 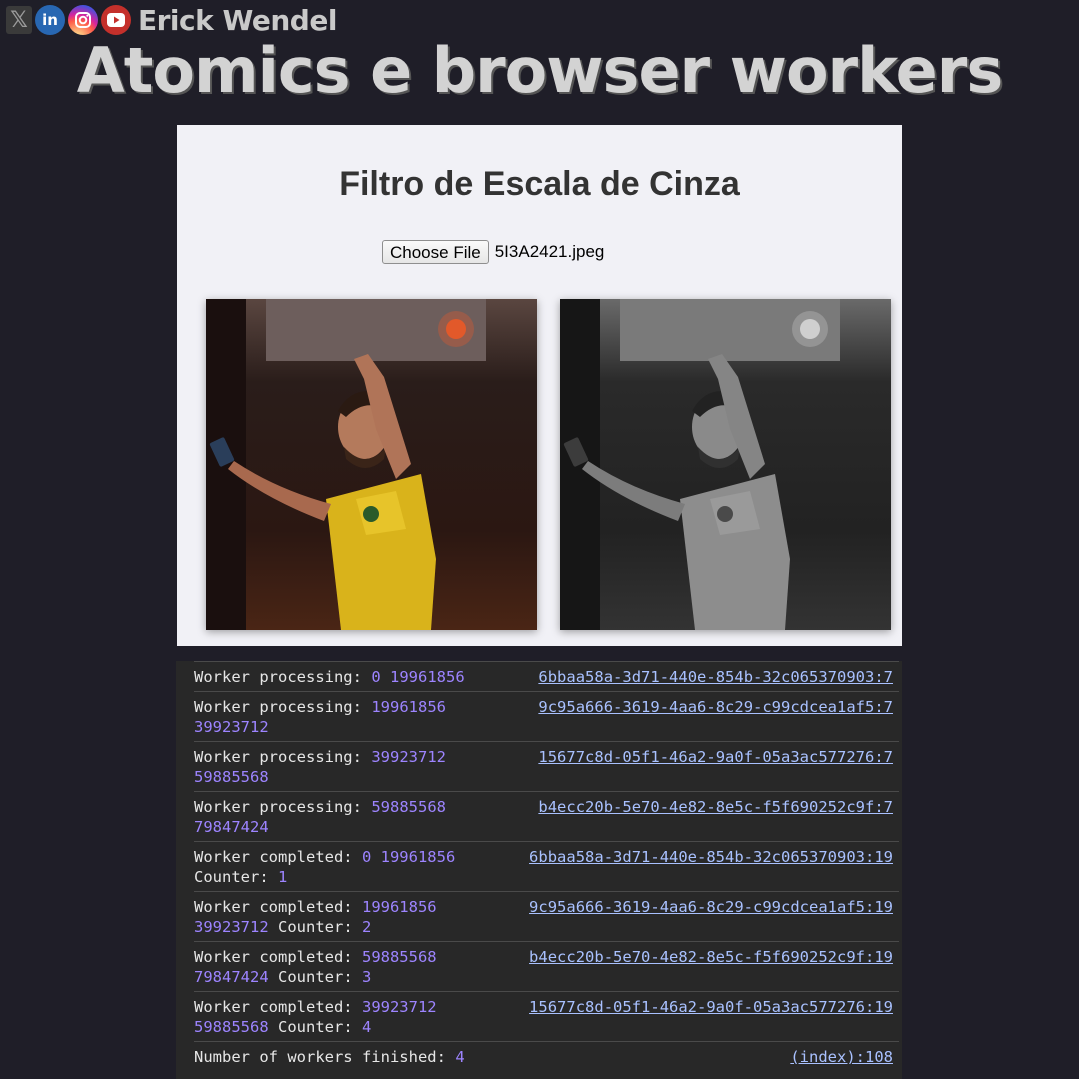 What do you see at coordinates (711, 1007) in the screenshot?
I see `log-source-link: 15677c8d-05f1-46a2-9a0f-05a3ac577276:19` at bounding box center [711, 1007].